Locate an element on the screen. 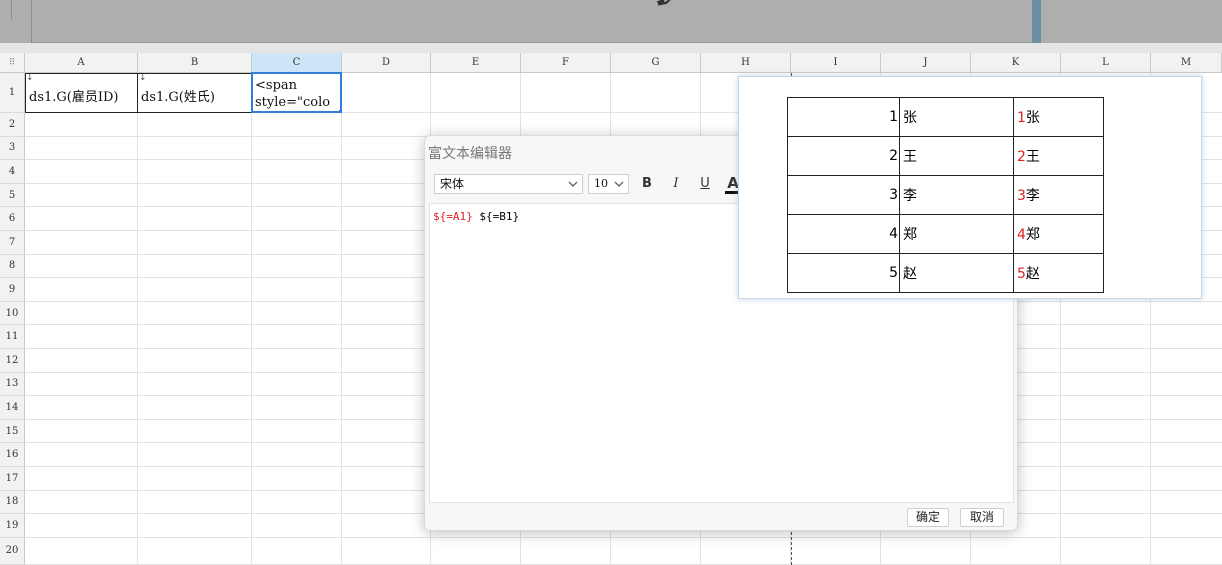 The image size is (1222, 565). table-row: 3 李 3李 is located at coordinates (945, 195).